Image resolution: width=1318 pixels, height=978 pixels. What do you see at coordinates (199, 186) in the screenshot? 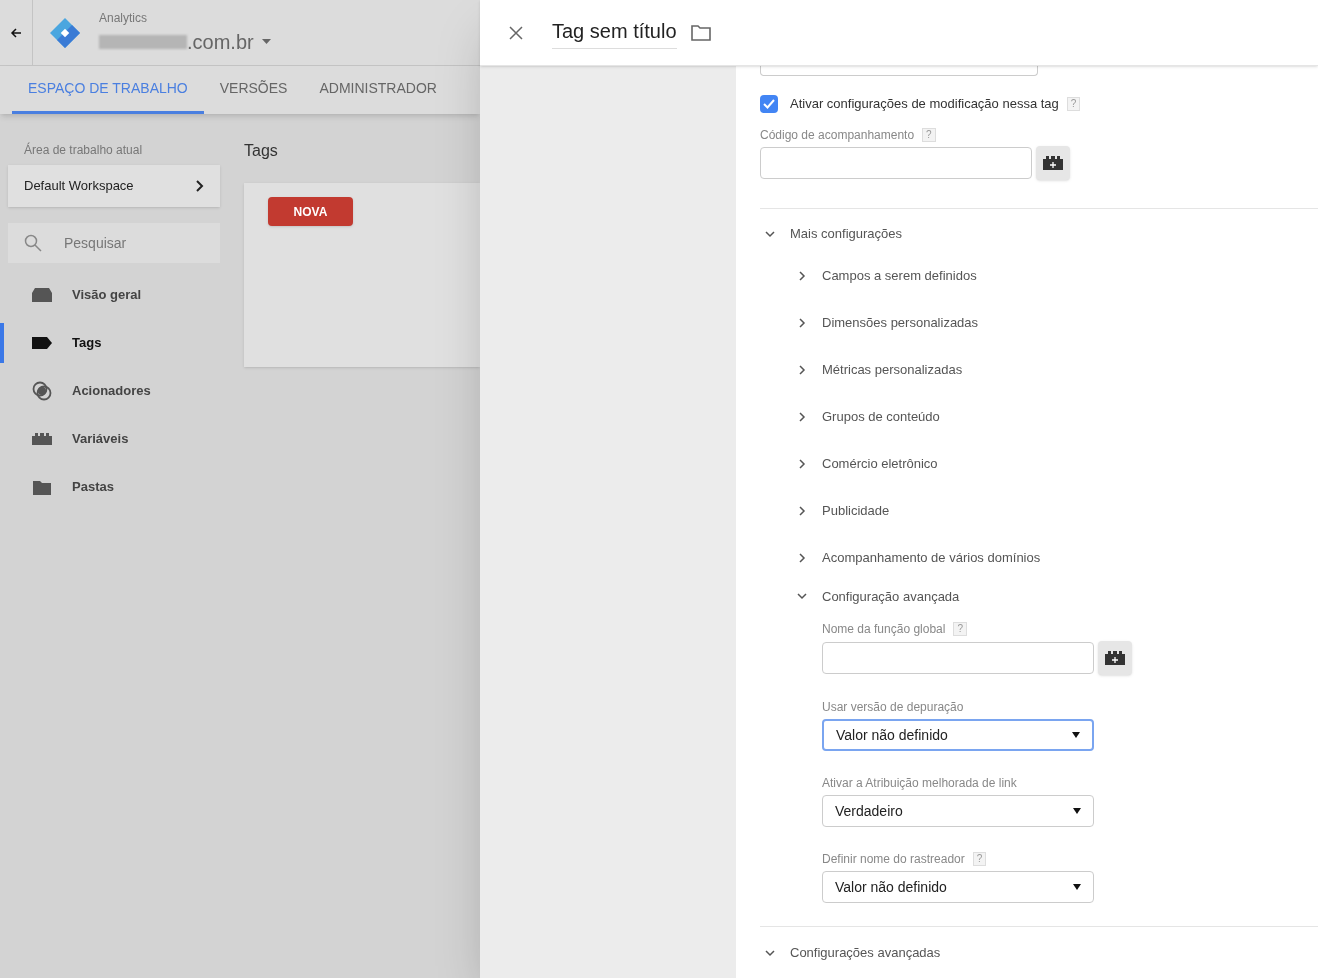
I see `chevron-right-icon` at bounding box center [199, 186].